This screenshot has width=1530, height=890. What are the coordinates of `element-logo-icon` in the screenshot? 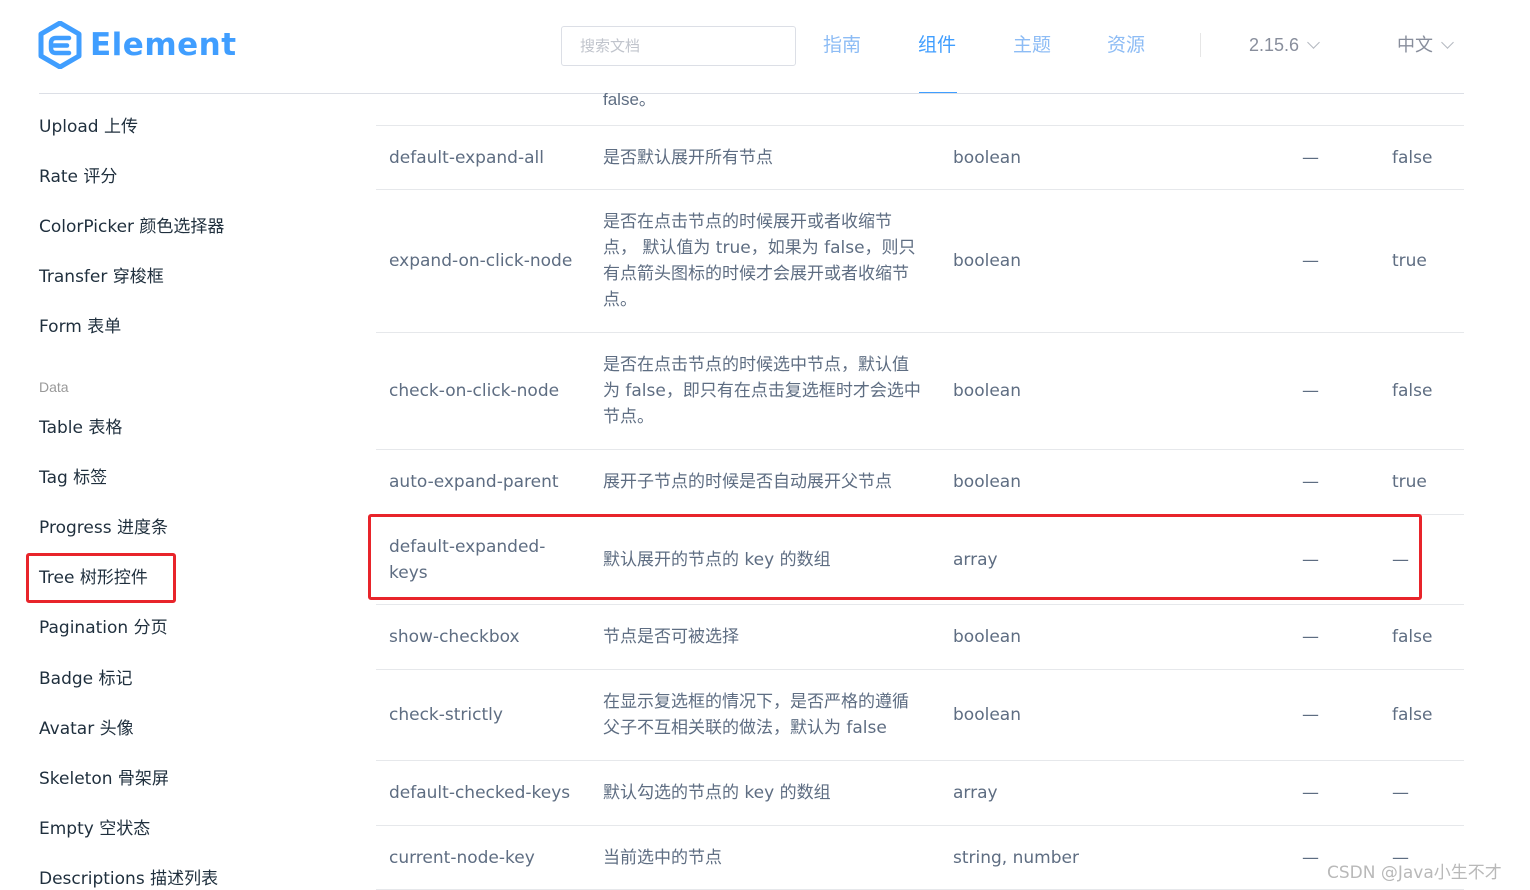 It's located at (60, 45).